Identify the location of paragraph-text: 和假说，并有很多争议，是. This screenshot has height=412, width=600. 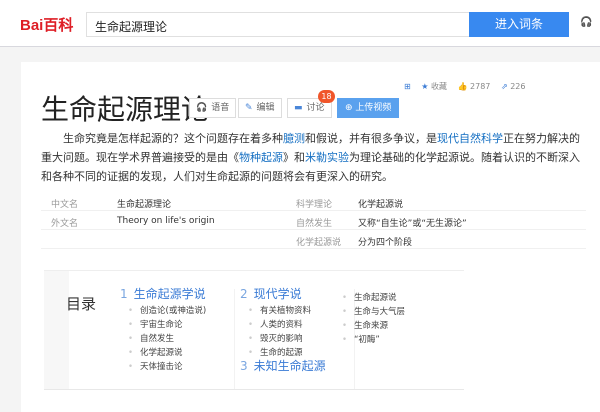
(371, 138).